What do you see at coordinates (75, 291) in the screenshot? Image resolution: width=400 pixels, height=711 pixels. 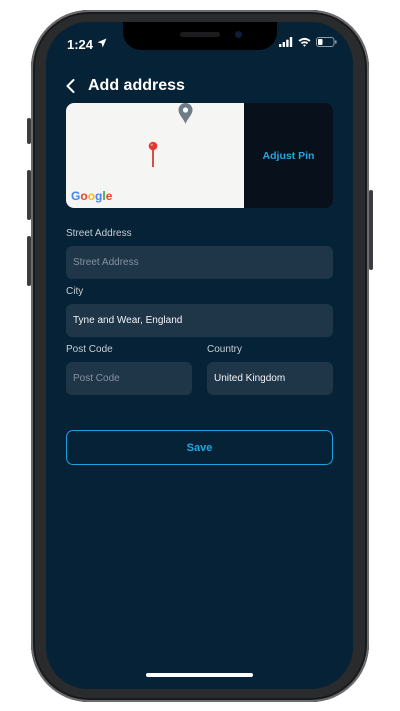 I see `city-label: City` at bounding box center [75, 291].